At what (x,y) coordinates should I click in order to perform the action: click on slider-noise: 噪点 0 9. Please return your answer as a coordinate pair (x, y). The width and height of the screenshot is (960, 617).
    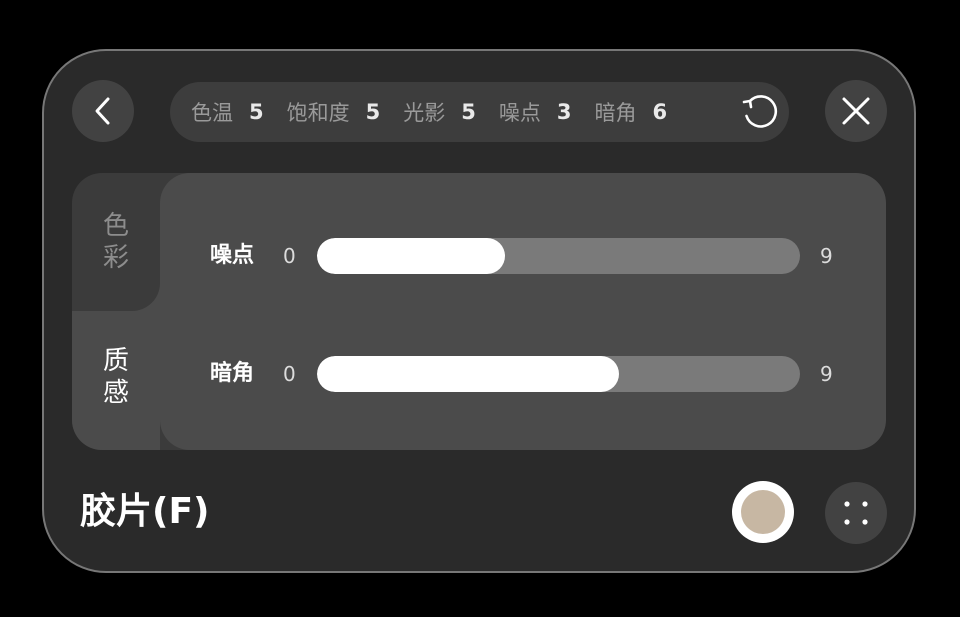
    Looking at the image, I should click on (479, 256).